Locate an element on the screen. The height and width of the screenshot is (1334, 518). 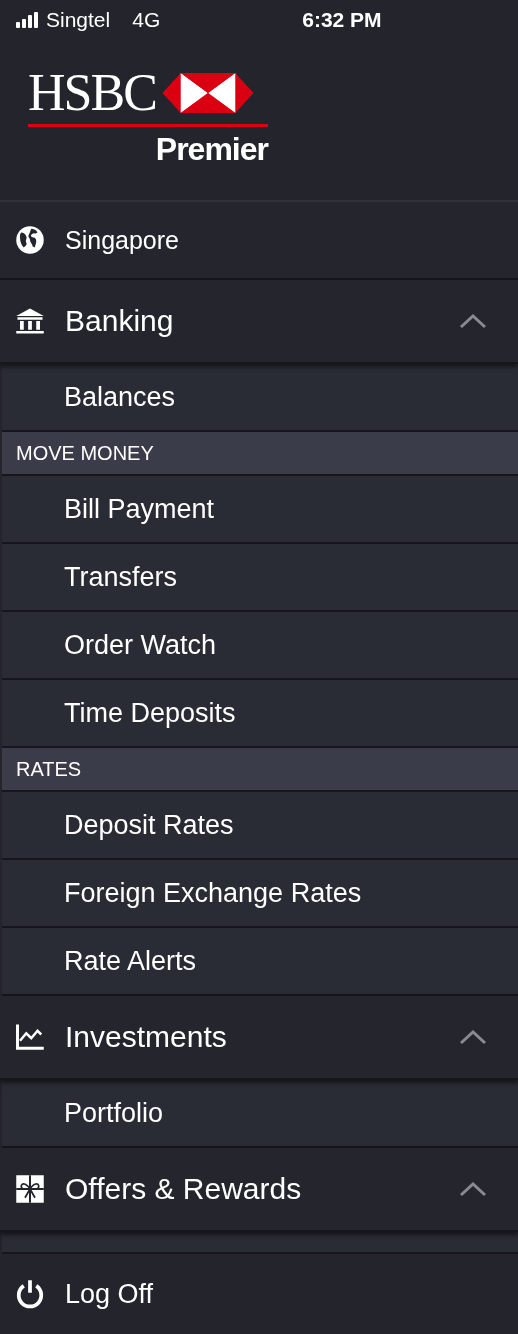
submenu-item: Order Watch is located at coordinates (260, 646).